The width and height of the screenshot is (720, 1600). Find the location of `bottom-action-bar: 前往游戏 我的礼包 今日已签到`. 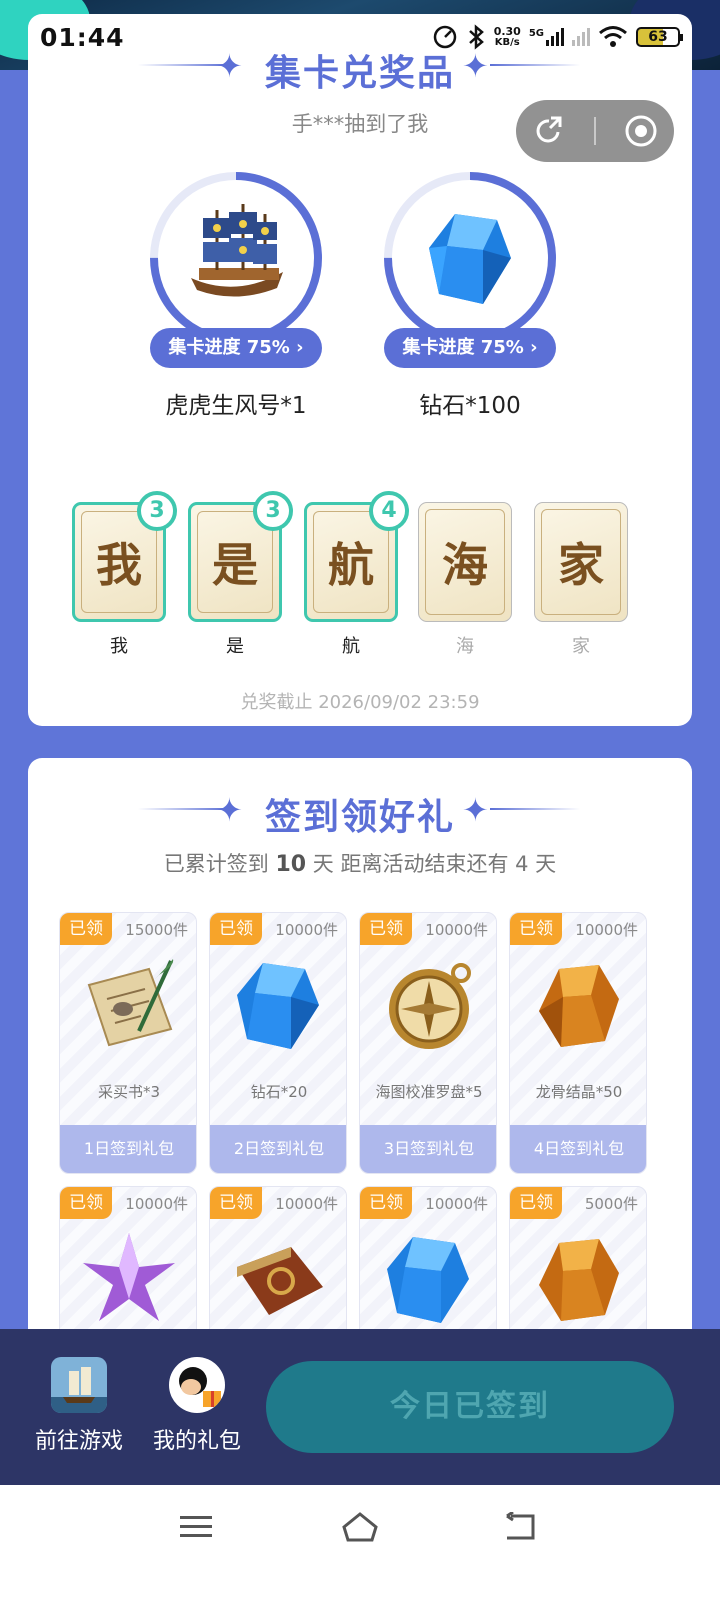

bottom-action-bar: 前往游戏 我的礼包 今日已签到 is located at coordinates (360, 1407).